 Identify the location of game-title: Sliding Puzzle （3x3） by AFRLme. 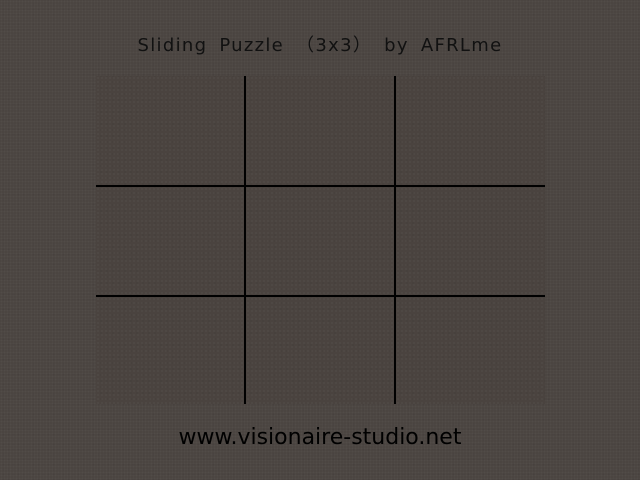
(320, 45).